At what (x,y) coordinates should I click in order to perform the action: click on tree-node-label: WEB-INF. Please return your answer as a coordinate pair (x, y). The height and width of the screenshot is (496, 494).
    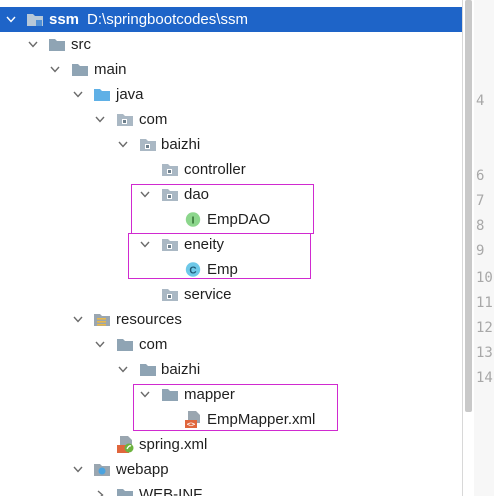
    Looking at the image, I should click on (170, 489).